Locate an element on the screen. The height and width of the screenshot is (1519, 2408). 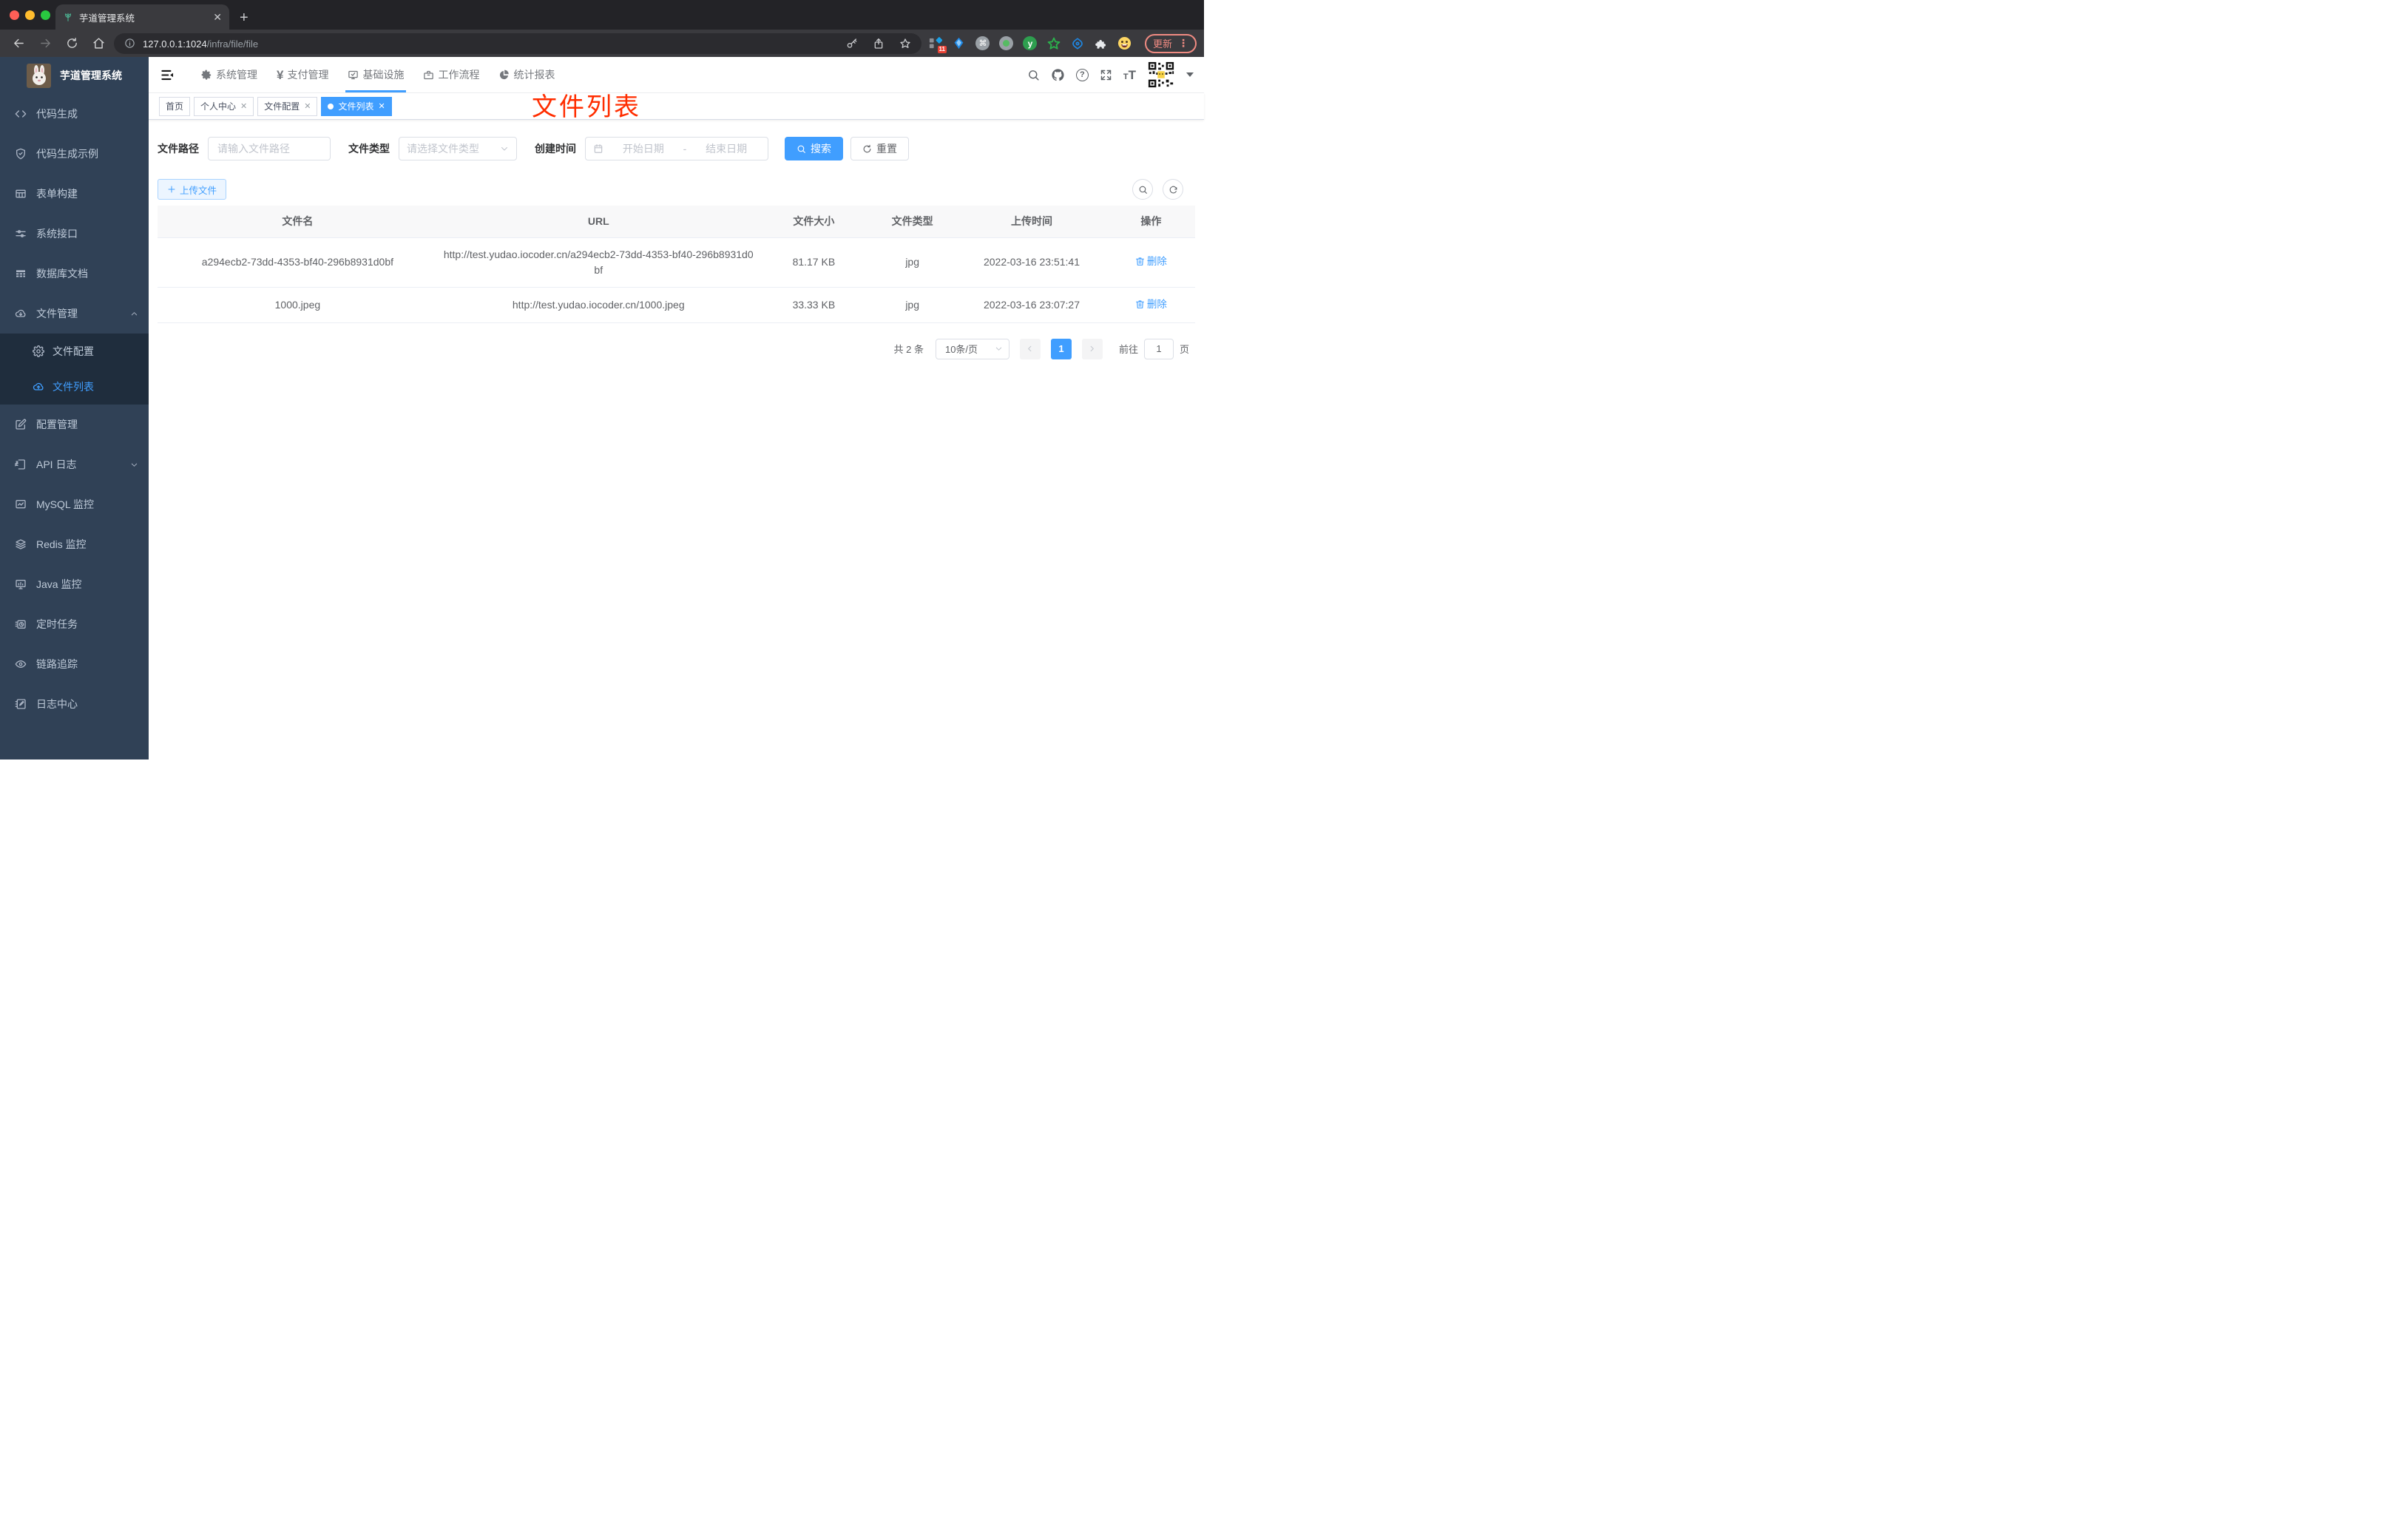
home-icon is located at coordinates (98, 43).